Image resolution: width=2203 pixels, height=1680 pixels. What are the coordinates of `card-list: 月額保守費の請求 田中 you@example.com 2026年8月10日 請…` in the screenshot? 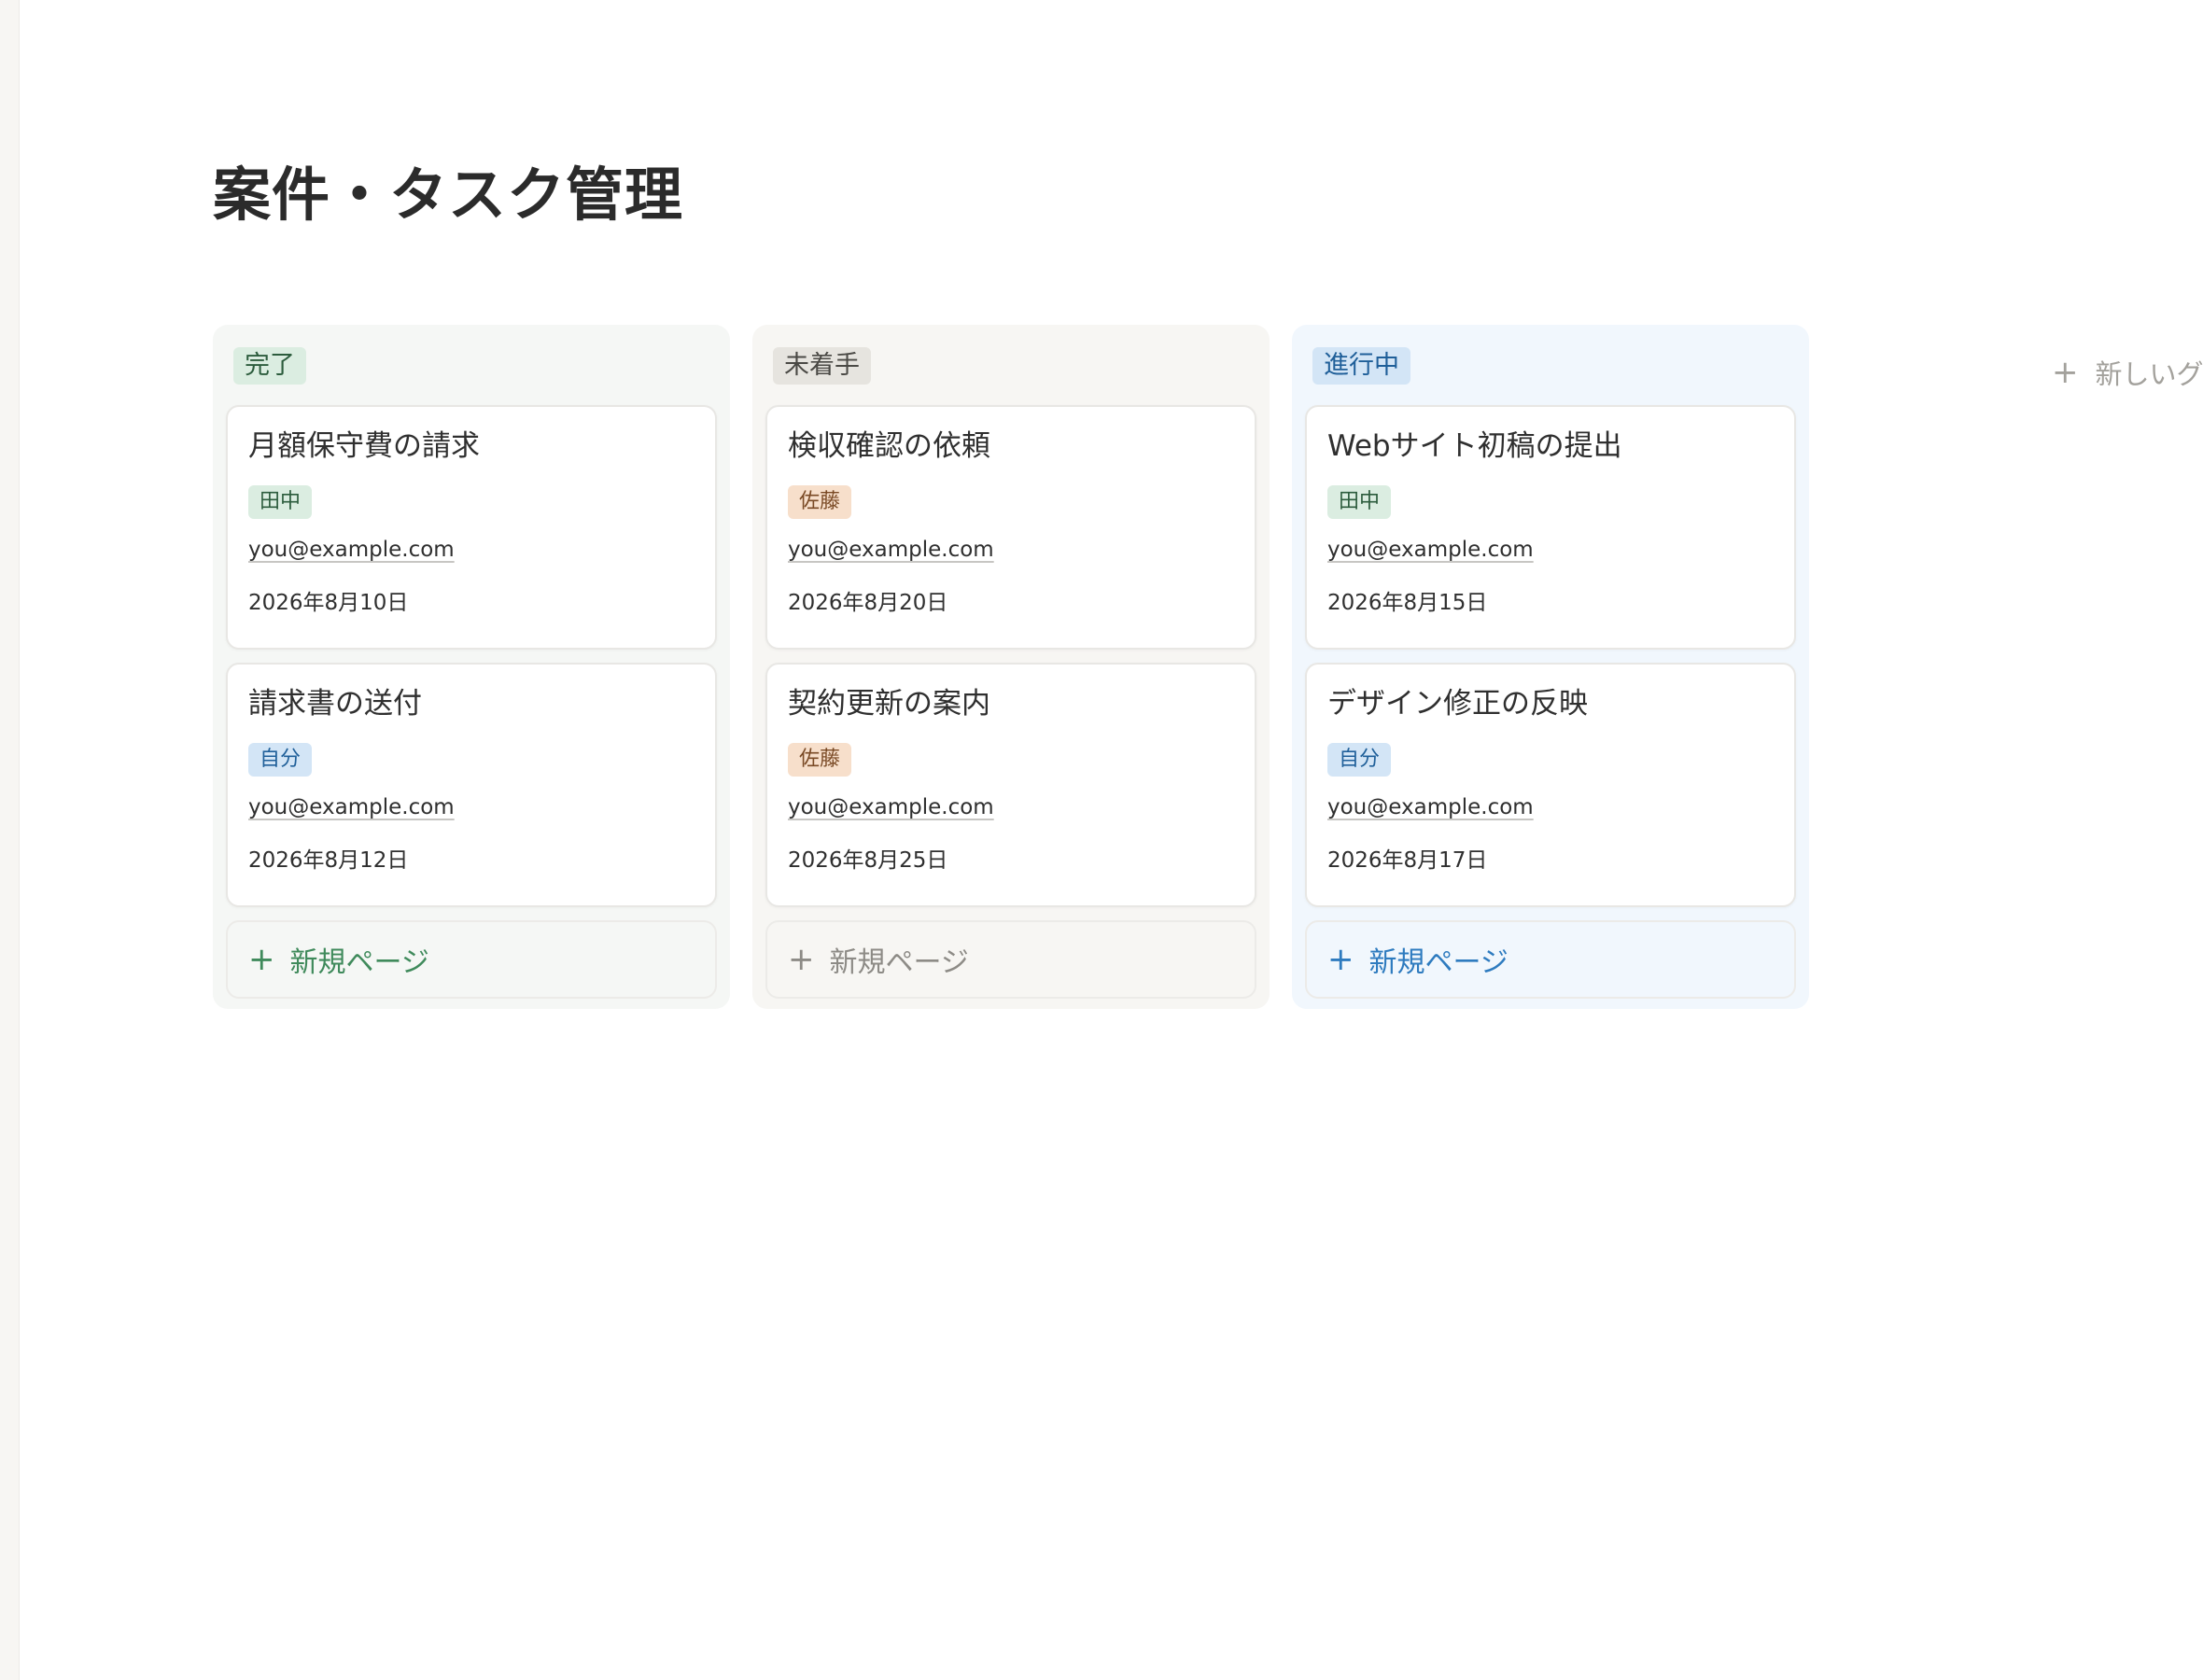 It's located at (471, 656).